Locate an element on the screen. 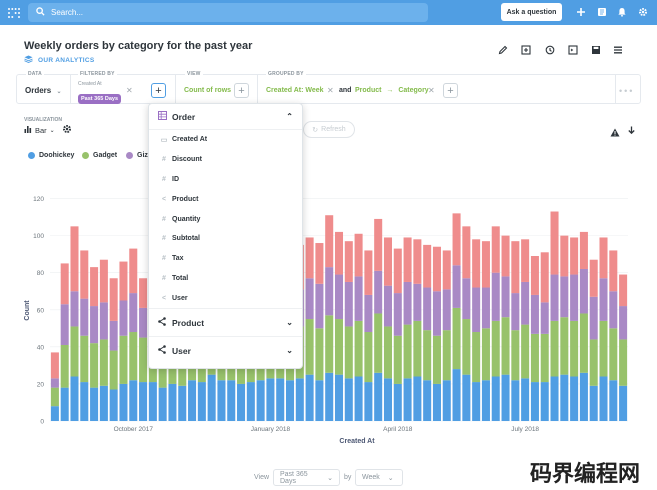 The width and height of the screenshot is (657, 490). field-item: ▭ Created At is located at coordinates (225, 140).